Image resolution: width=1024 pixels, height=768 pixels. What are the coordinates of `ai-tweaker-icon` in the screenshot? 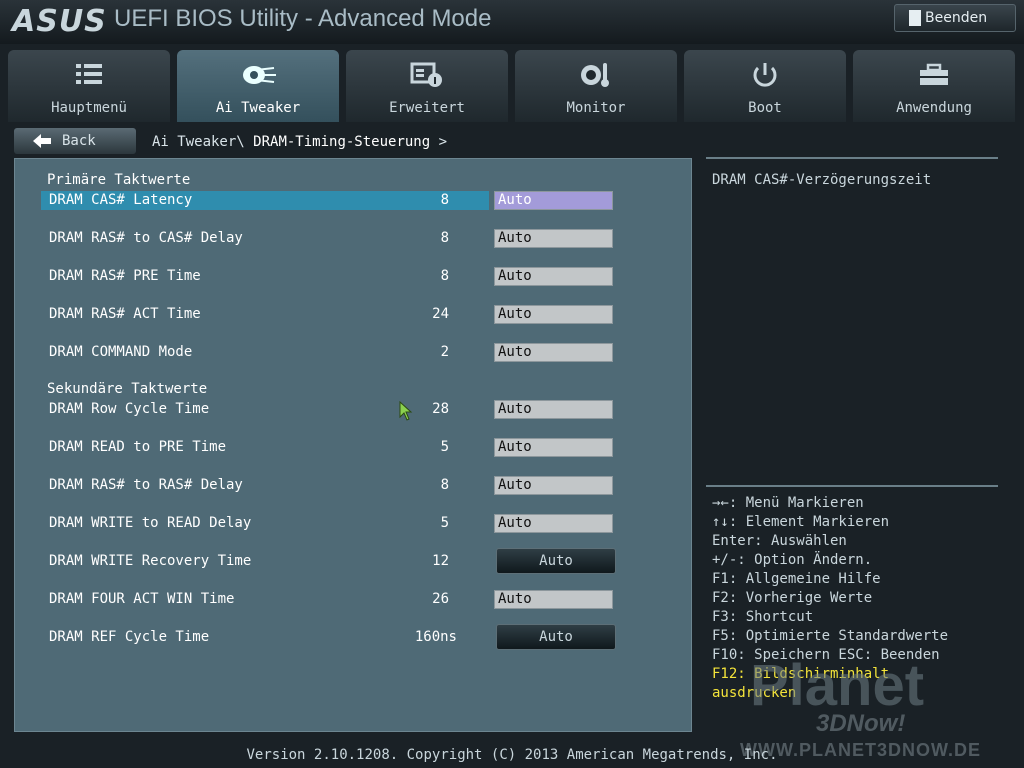 It's located at (258, 75).